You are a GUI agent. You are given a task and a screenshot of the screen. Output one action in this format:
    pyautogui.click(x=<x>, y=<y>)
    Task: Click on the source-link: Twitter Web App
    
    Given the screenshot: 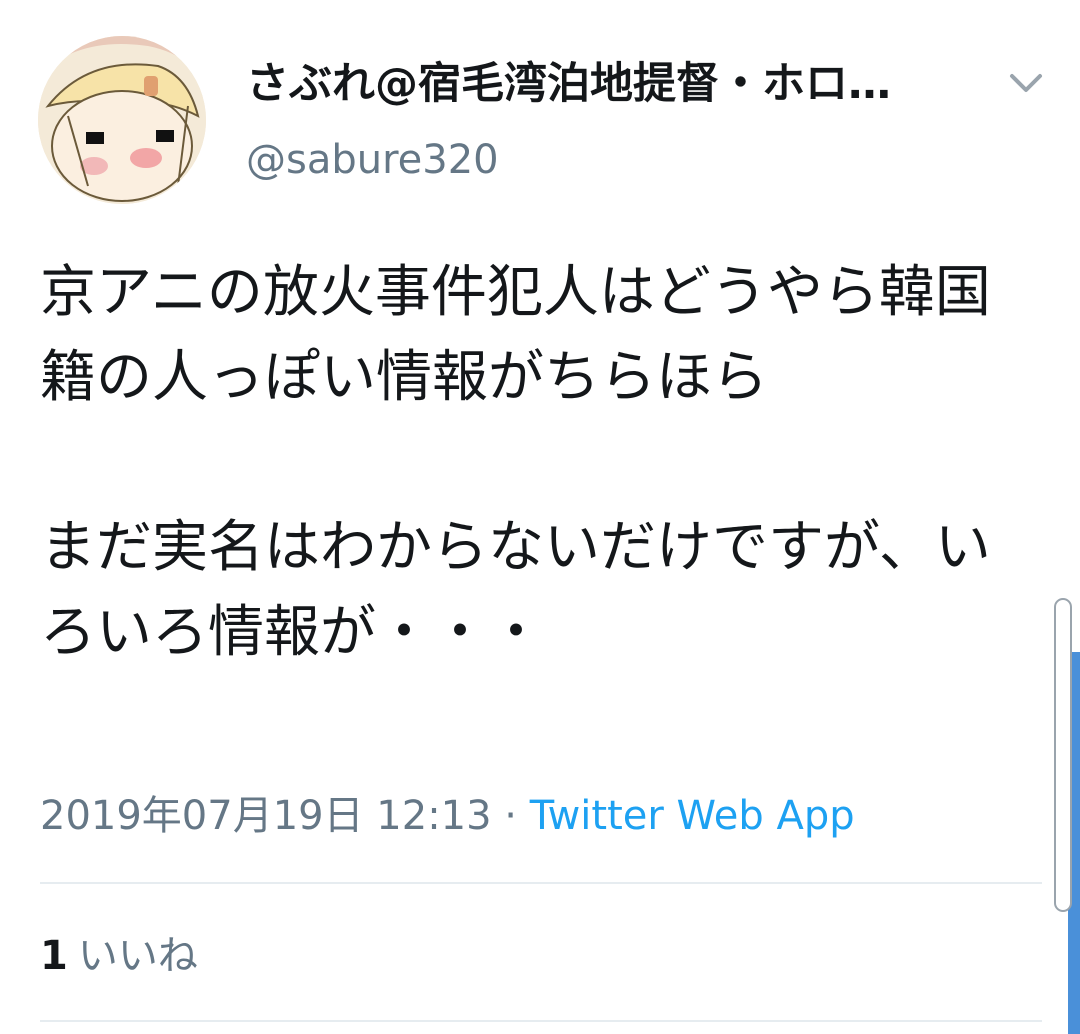 What is the action you would take?
    pyautogui.click(x=692, y=816)
    